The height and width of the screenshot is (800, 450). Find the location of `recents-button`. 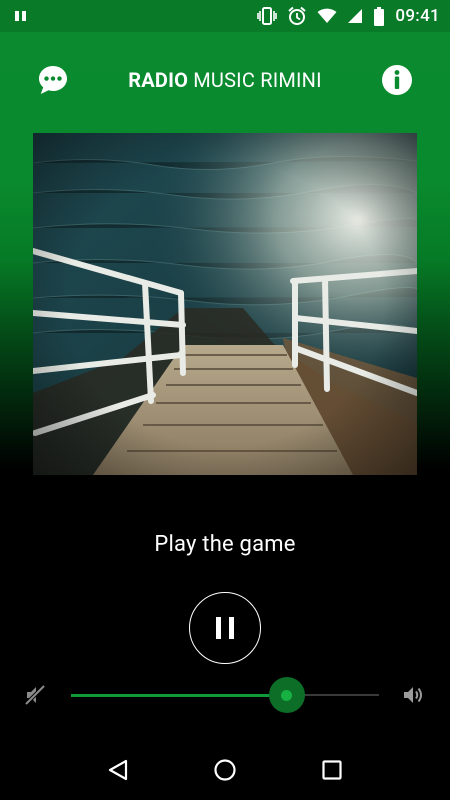

recents-button is located at coordinates (332, 770).